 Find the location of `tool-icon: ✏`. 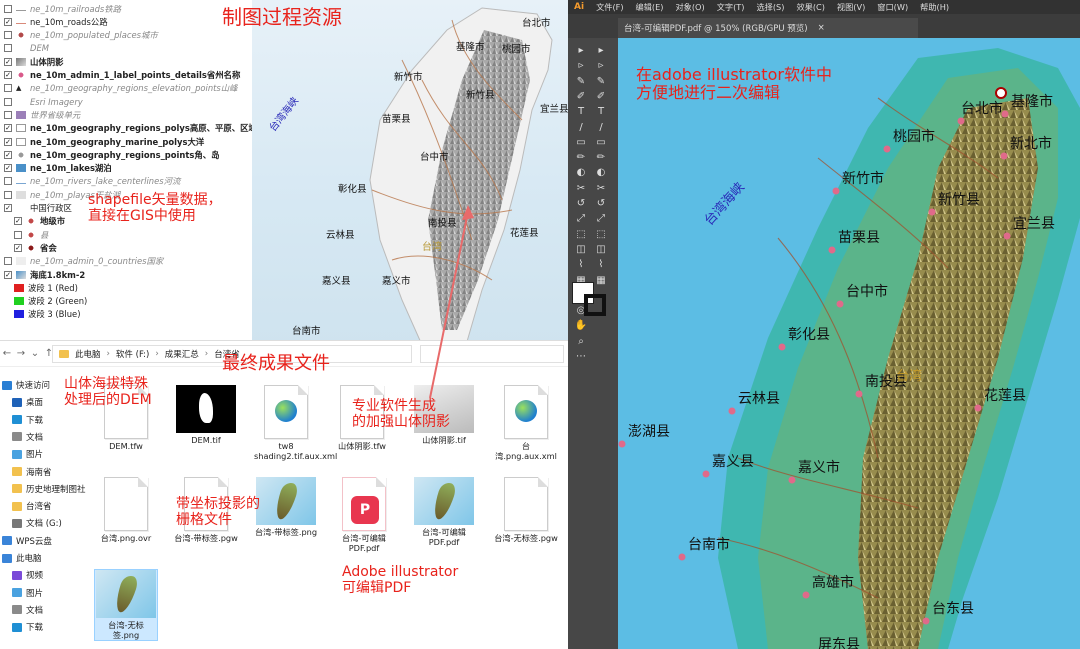

tool-icon: ✏ is located at coordinates (601, 158).